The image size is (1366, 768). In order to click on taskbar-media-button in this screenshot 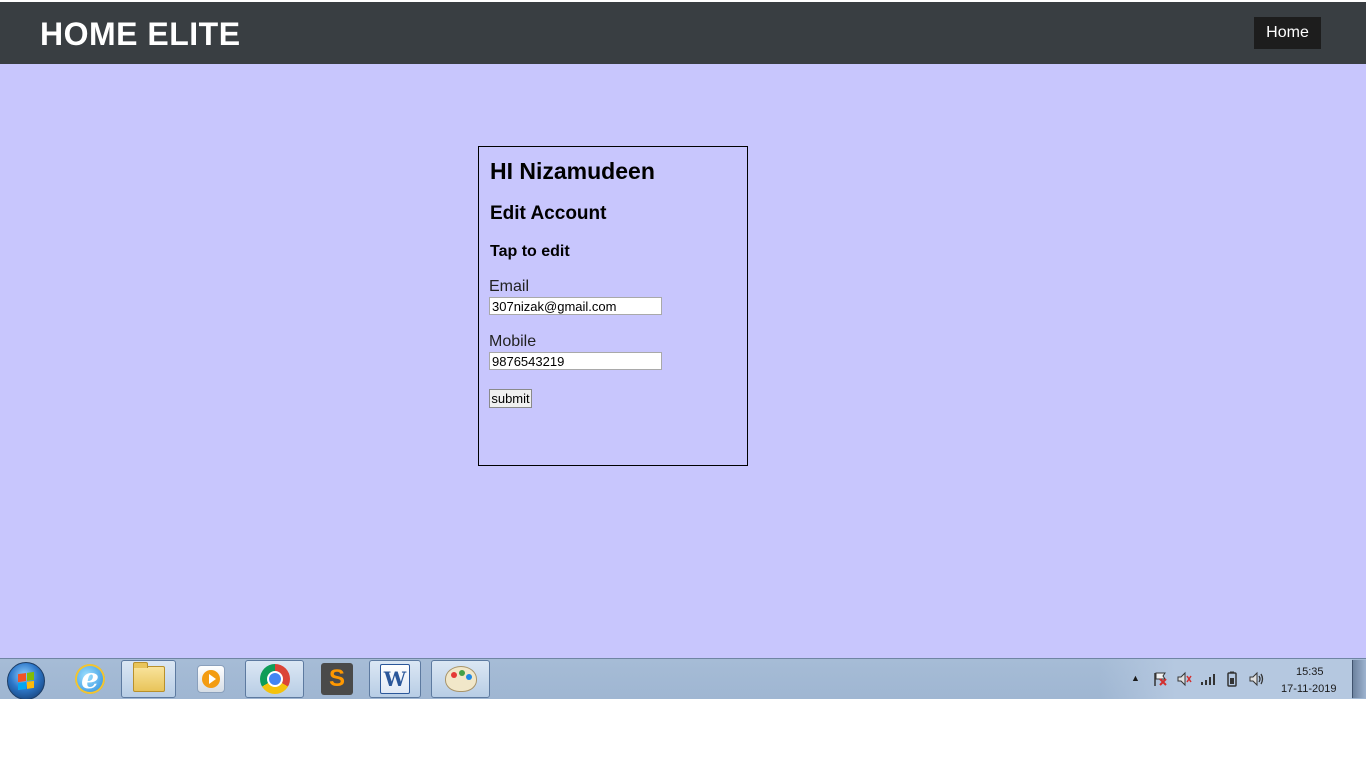, I will do `click(211, 679)`.